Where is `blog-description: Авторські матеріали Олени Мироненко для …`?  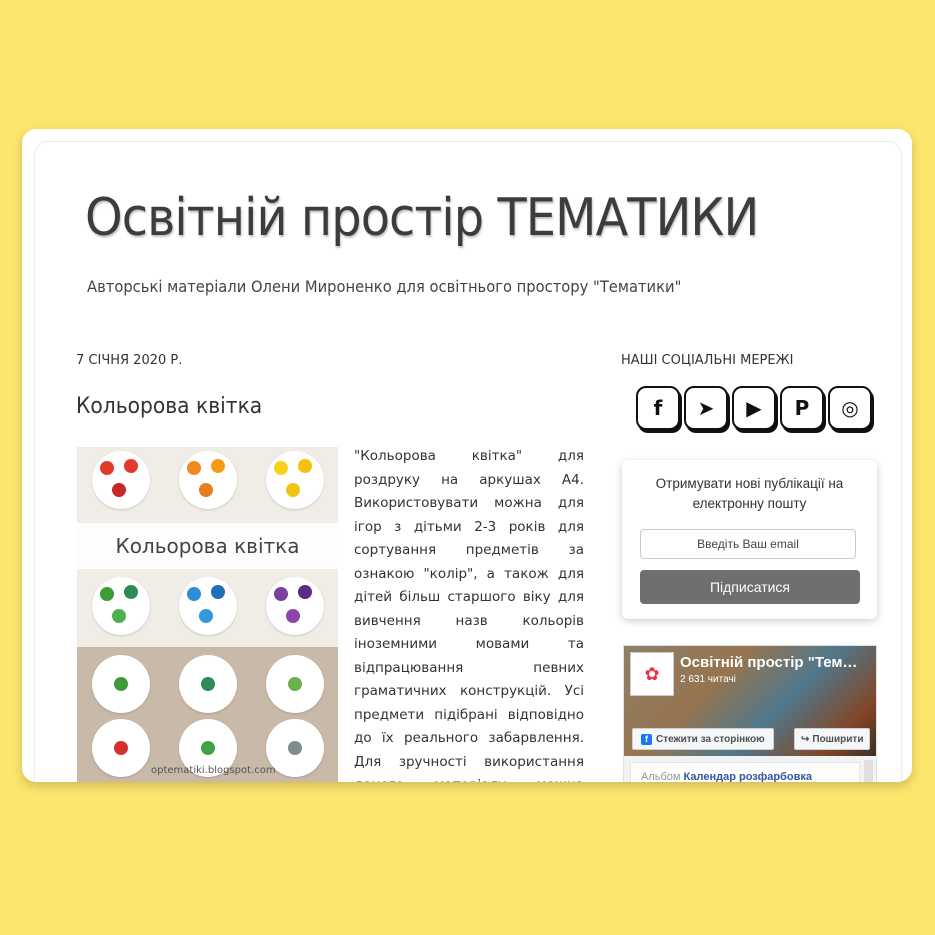 blog-description: Авторські матеріали Олени Мироненко для … is located at coordinates (384, 286).